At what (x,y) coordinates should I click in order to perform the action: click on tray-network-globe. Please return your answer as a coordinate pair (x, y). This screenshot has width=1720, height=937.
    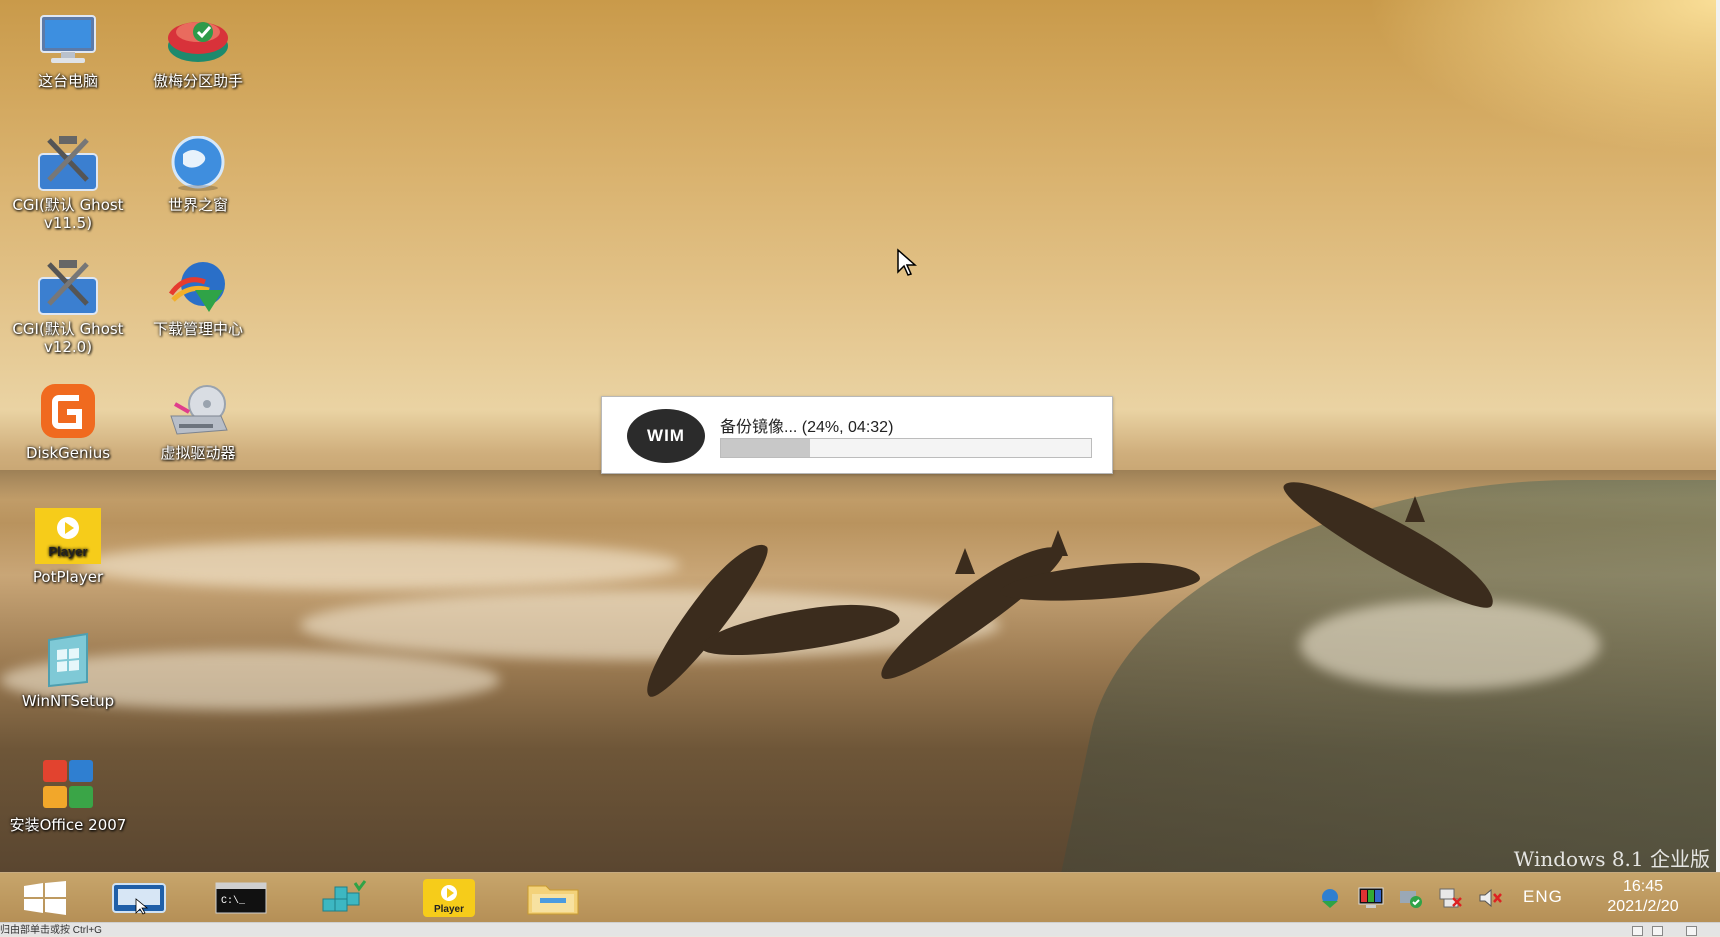
    Looking at the image, I should click on (1330, 898).